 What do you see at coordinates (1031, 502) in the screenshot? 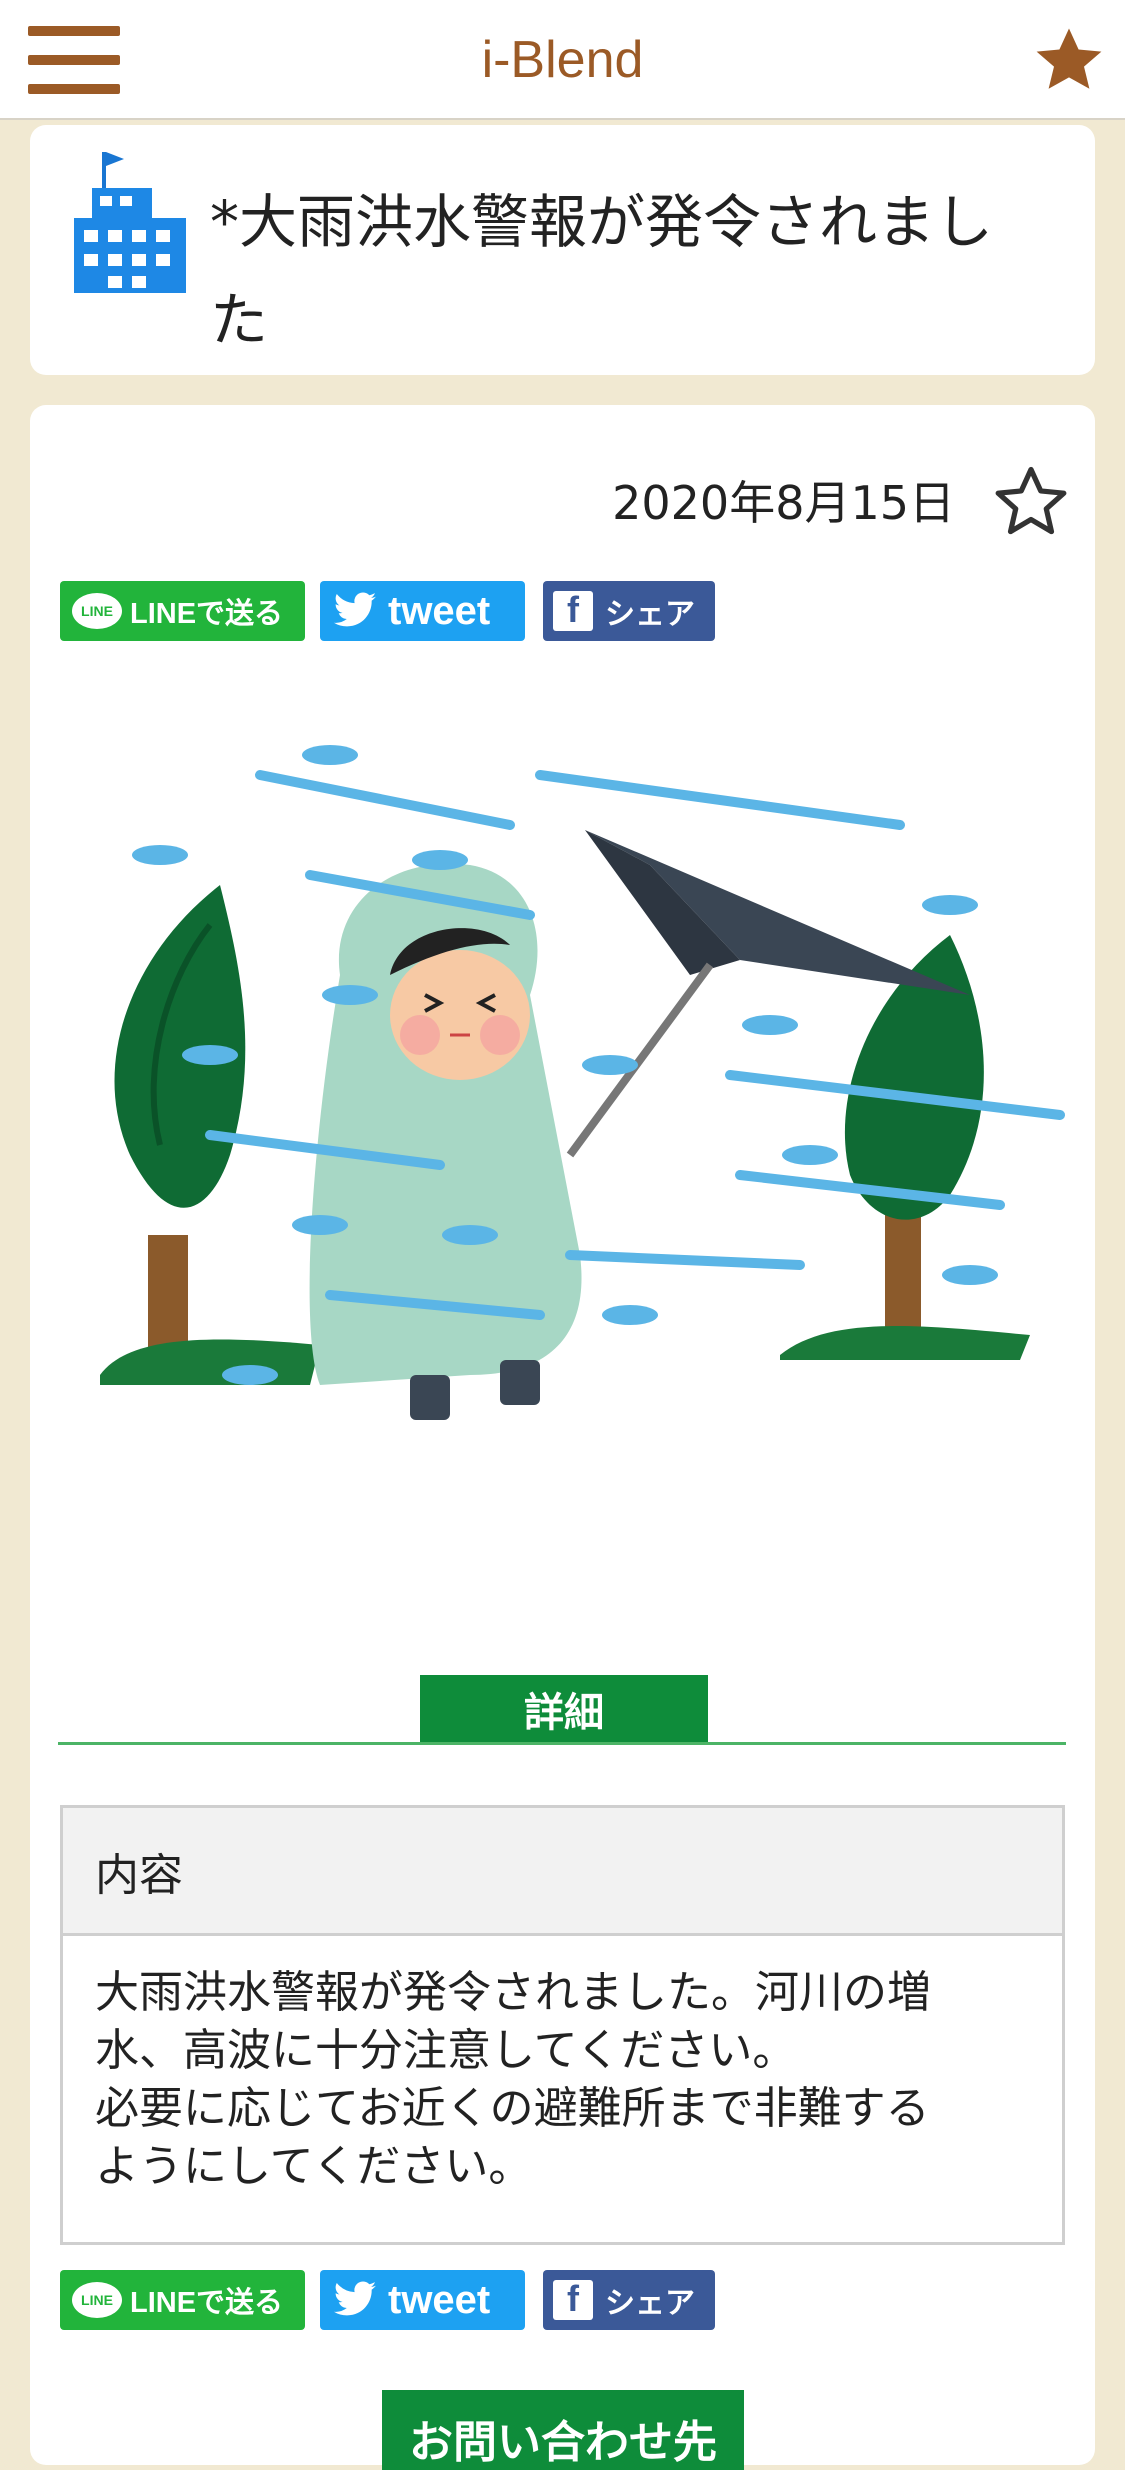
I see `star-outline-icon` at bounding box center [1031, 502].